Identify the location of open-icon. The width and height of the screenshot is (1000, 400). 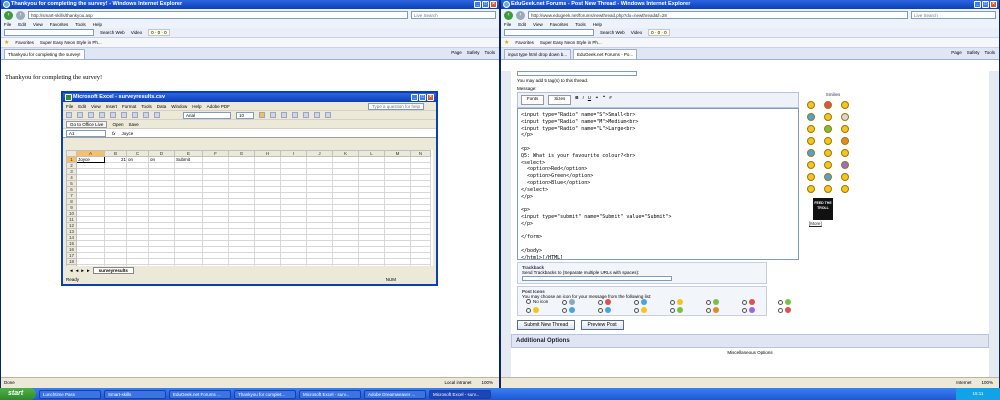
(80, 115).